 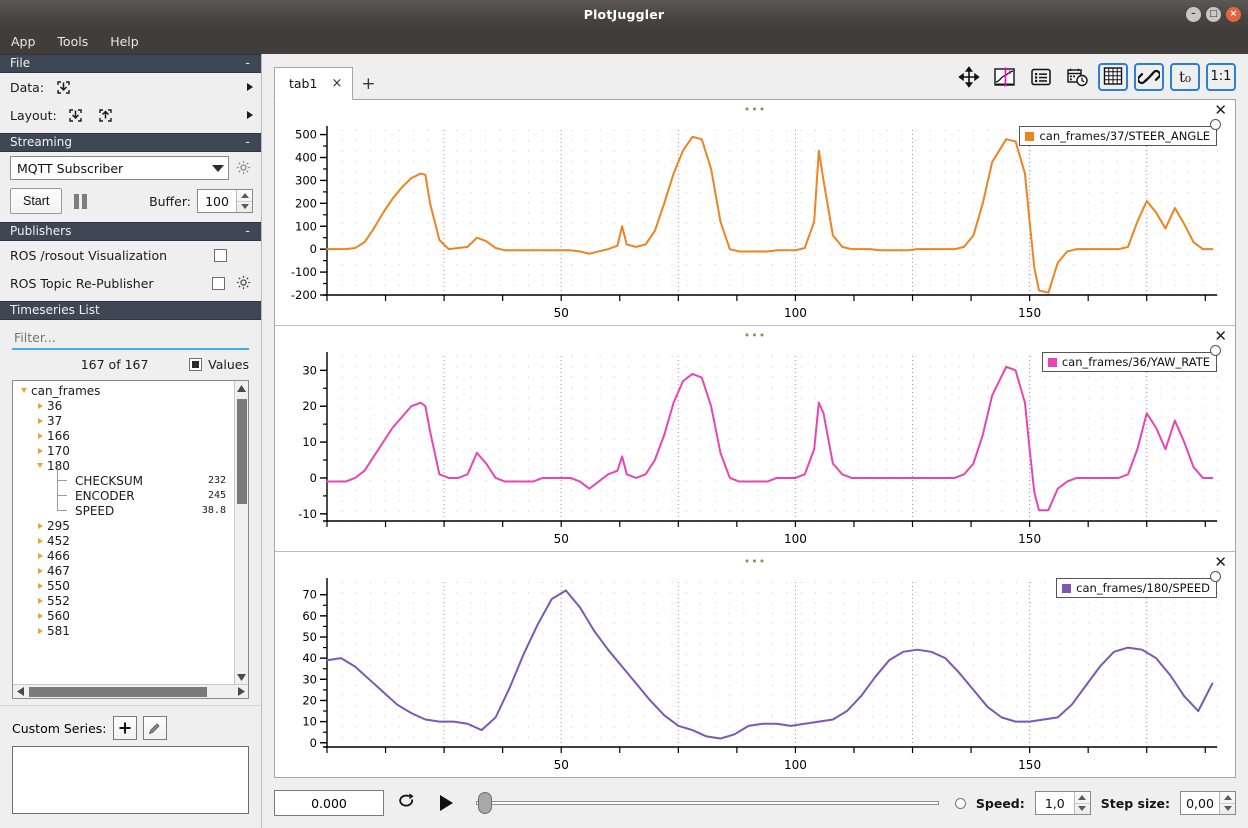 I want to click on collapse-file-icon: -, so click(x=249, y=63).